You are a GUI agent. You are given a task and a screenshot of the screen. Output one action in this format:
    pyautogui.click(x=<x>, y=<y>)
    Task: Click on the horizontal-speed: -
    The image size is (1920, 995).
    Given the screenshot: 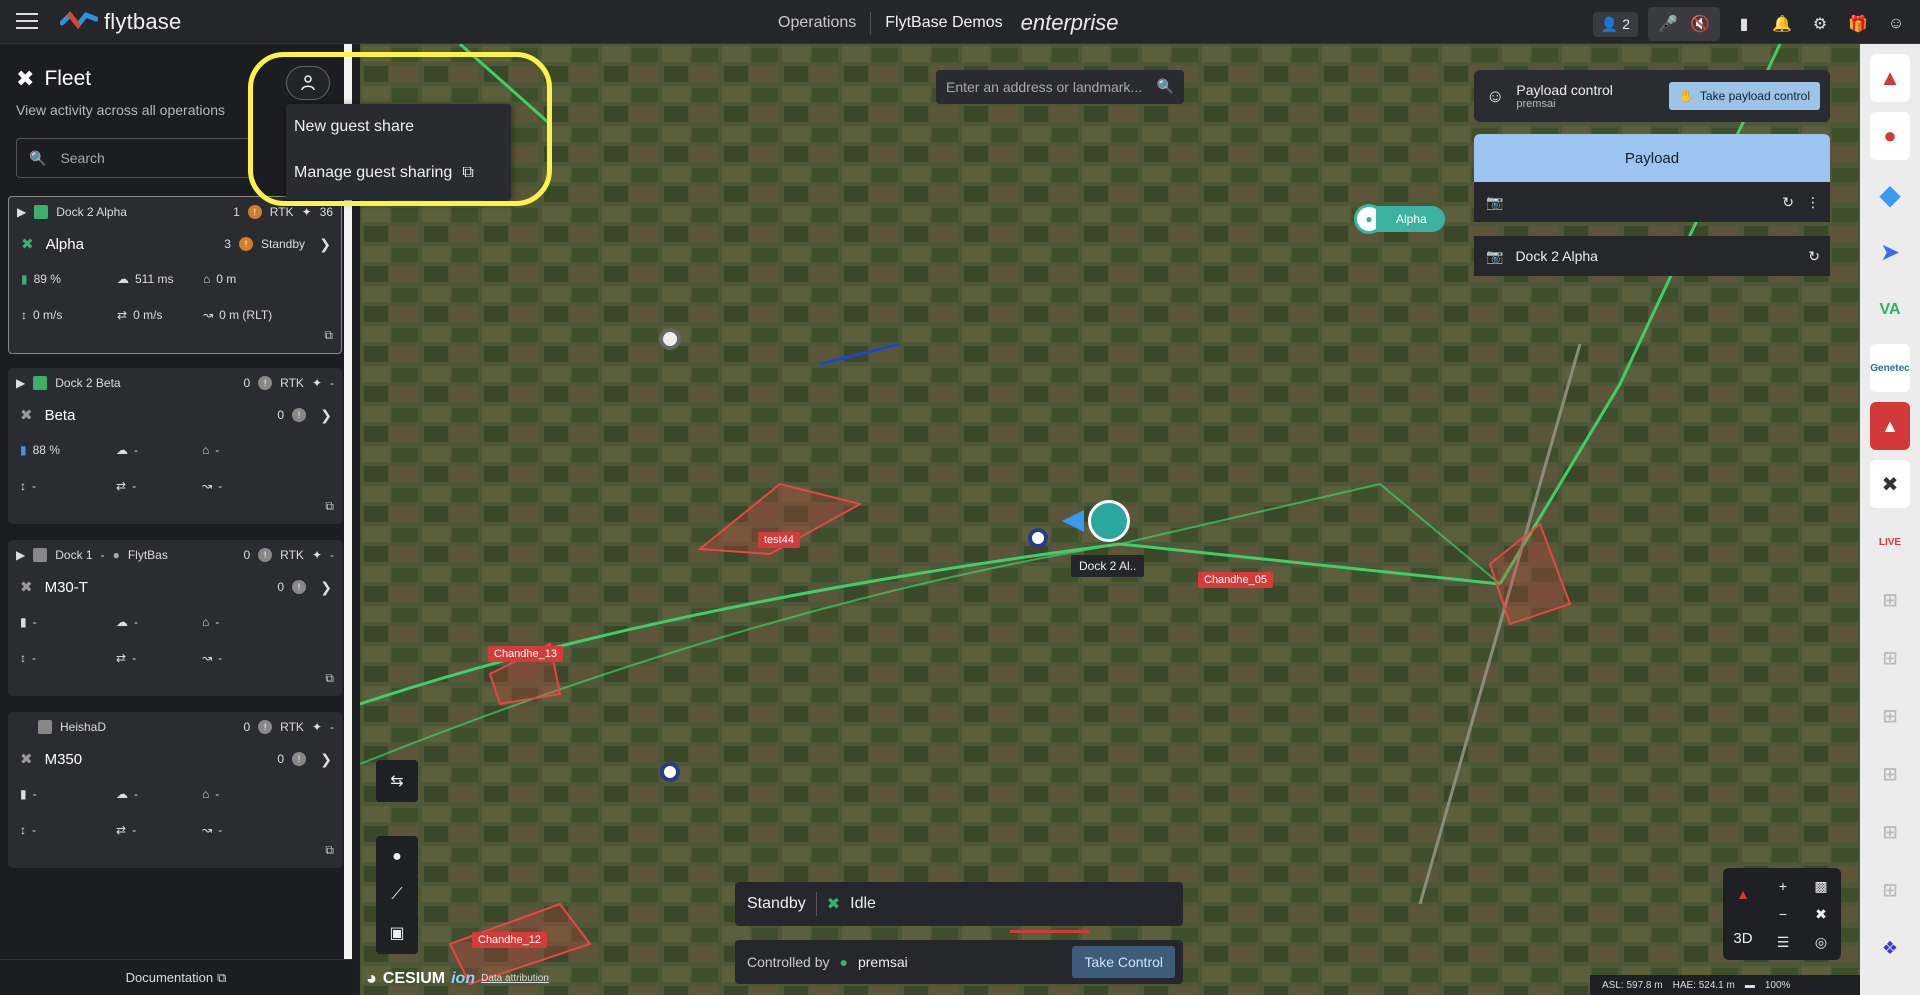 What is the action you would take?
    pyautogui.click(x=134, y=830)
    